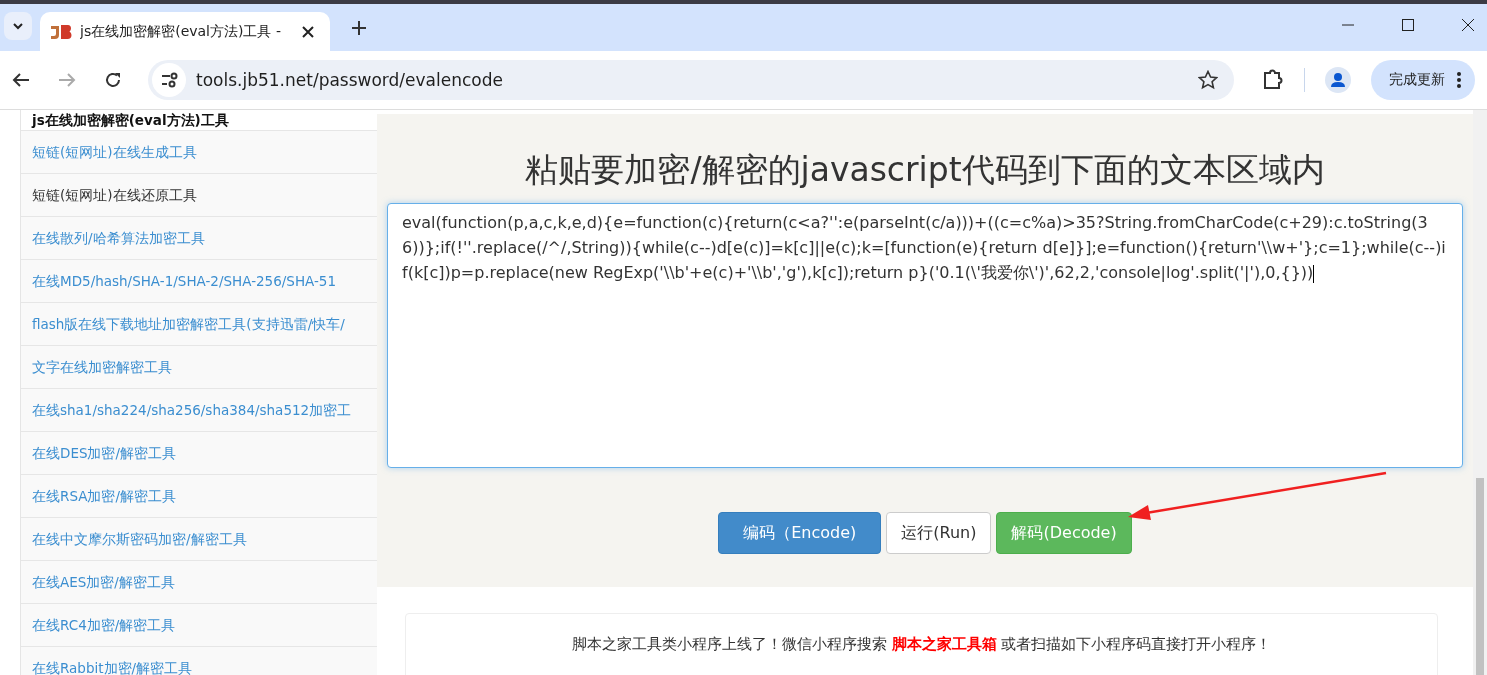 The width and height of the screenshot is (1487, 675). Describe the element at coordinates (199, 152) in the screenshot. I see `sidebar-link: 短链(短网址)在线生成工具` at that location.